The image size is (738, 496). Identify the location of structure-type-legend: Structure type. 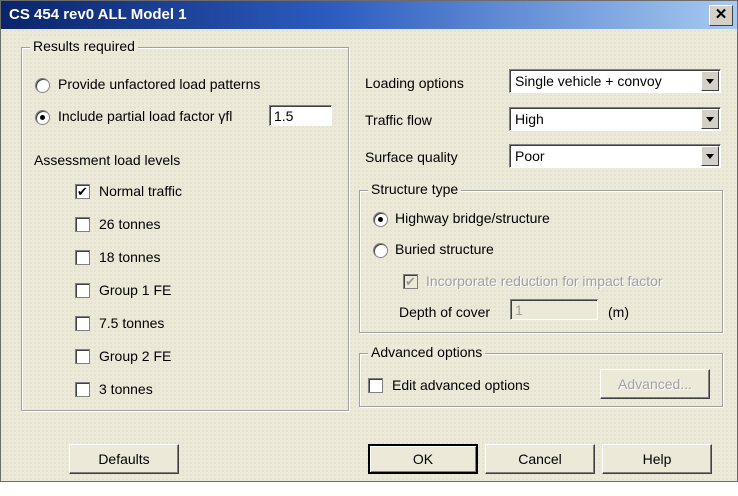
(415, 189).